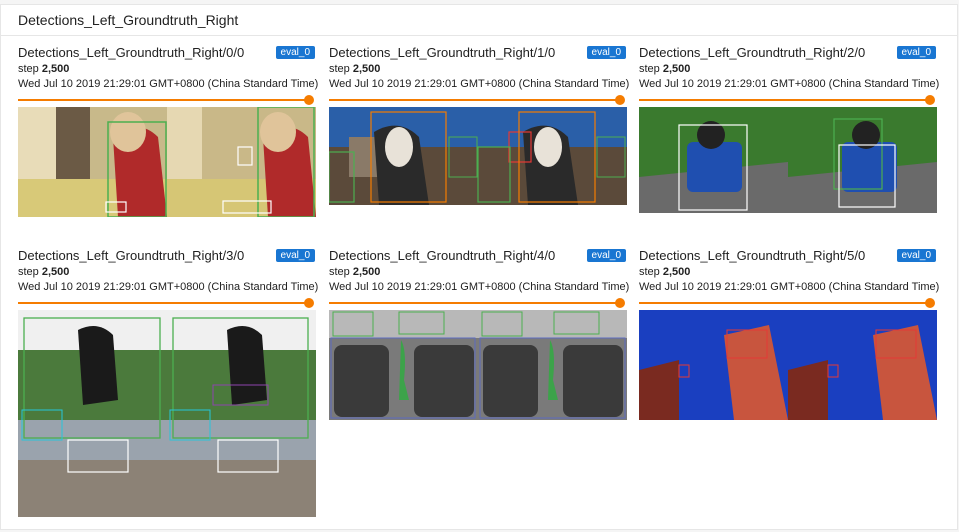 Image resolution: width=959 pixels, height=532 pixels. I want to click on card-title: Detections_Left_Groundtruth_Right/2/0, so click(752, 52).